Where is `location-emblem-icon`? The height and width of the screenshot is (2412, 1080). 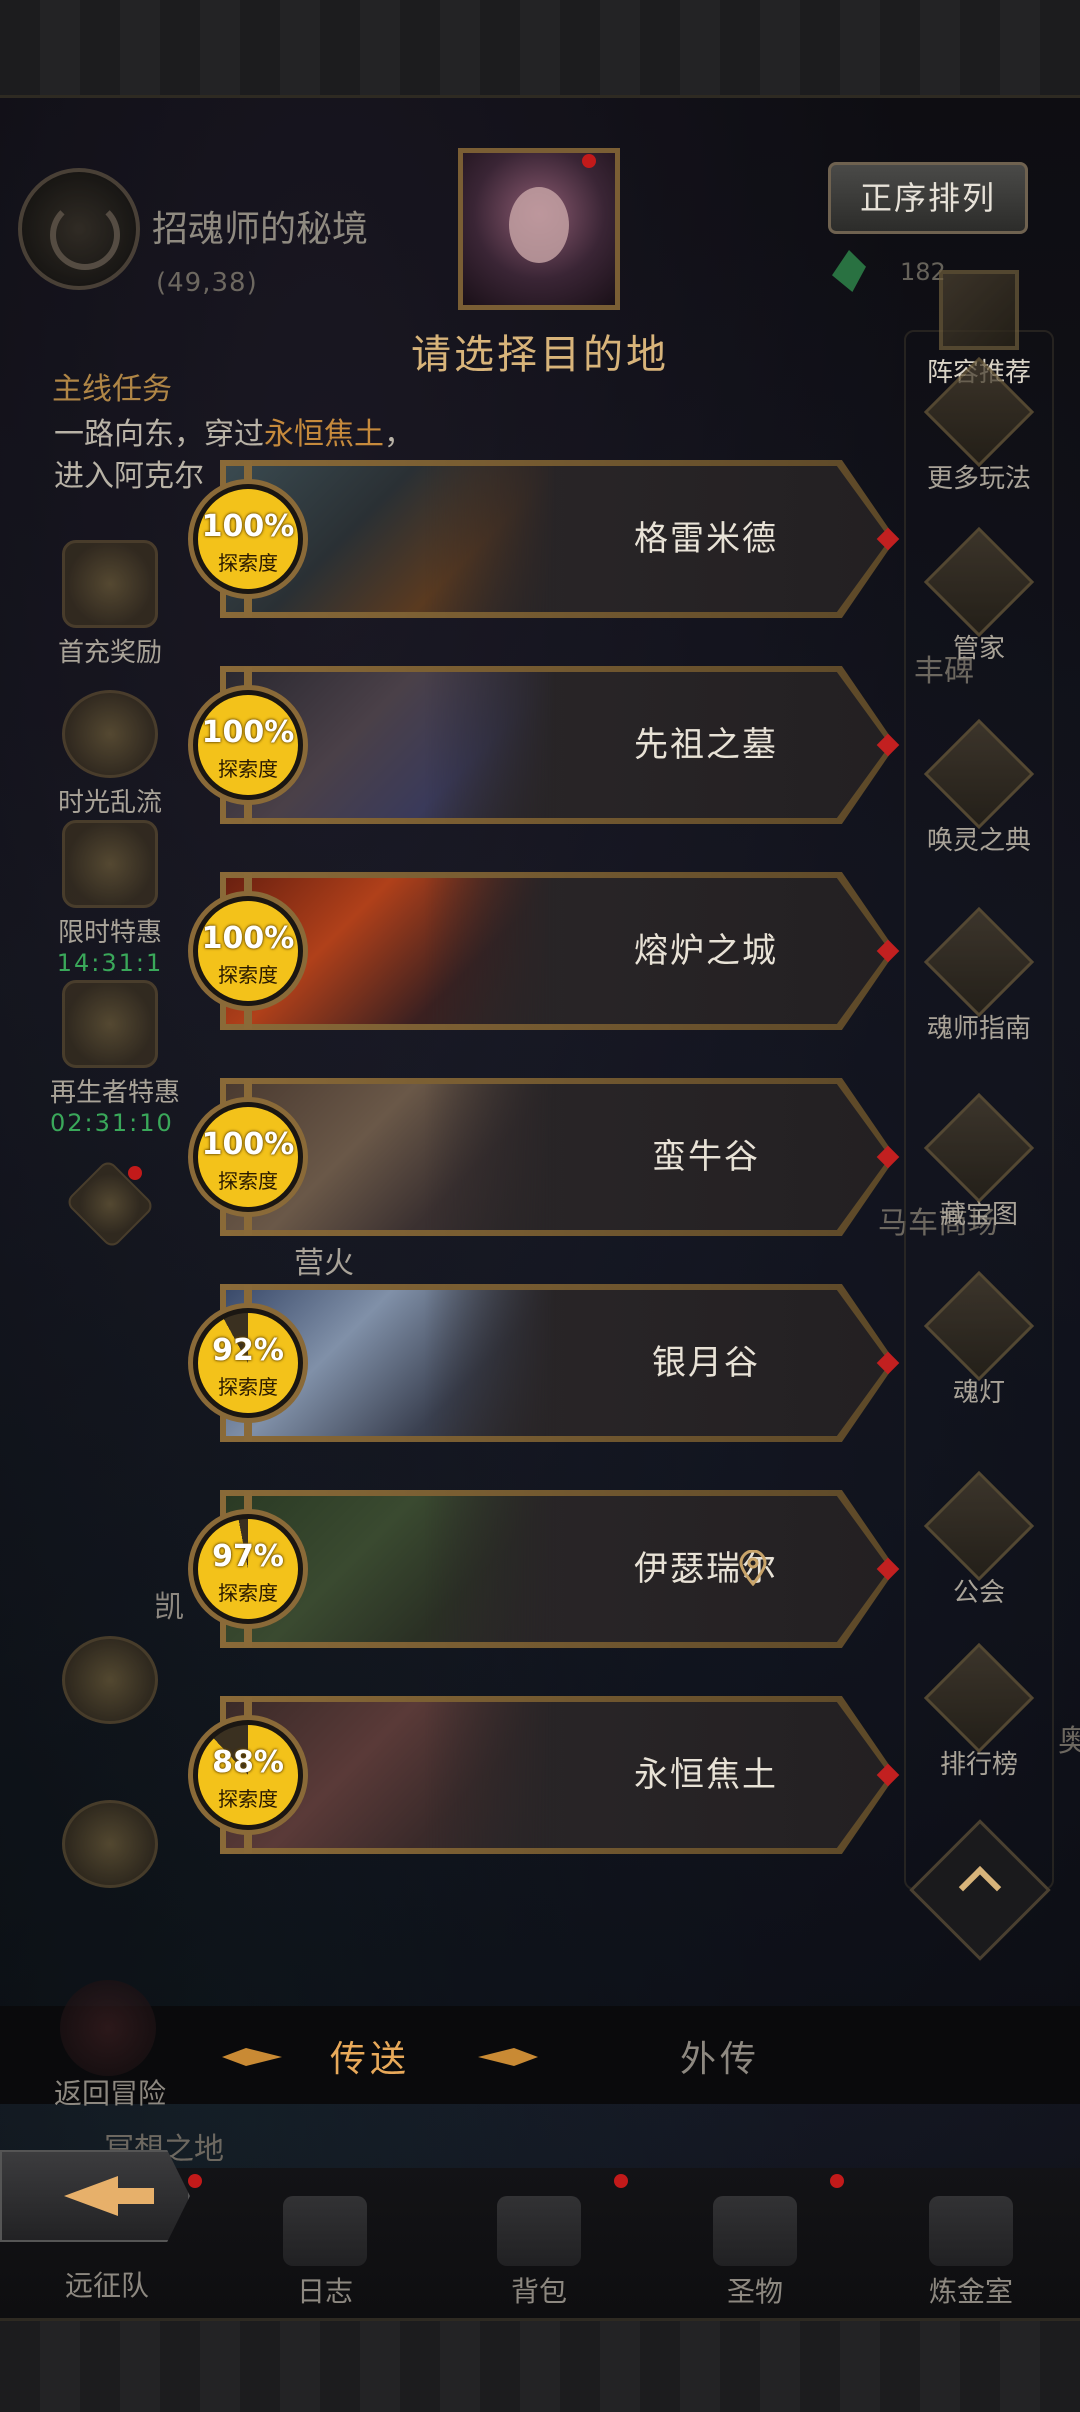 location-emblem-icon is located at coordinates (79, 229).